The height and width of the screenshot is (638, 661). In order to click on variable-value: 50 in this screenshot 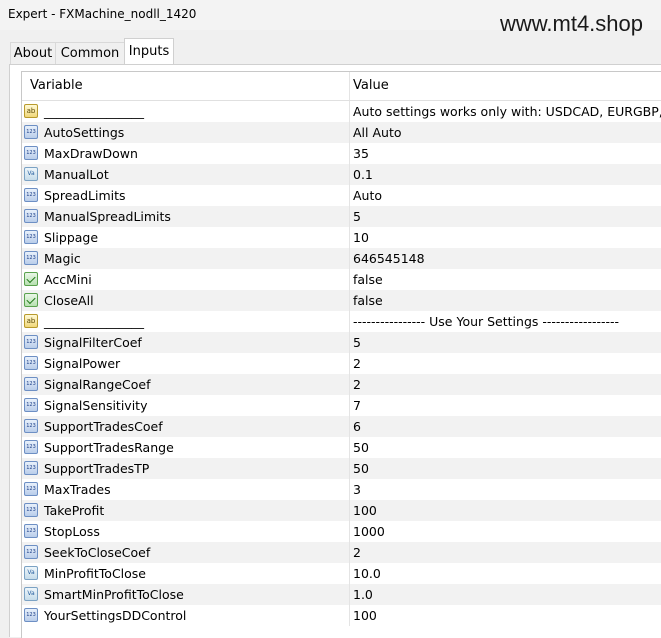, I will do `click(361, 447)`.